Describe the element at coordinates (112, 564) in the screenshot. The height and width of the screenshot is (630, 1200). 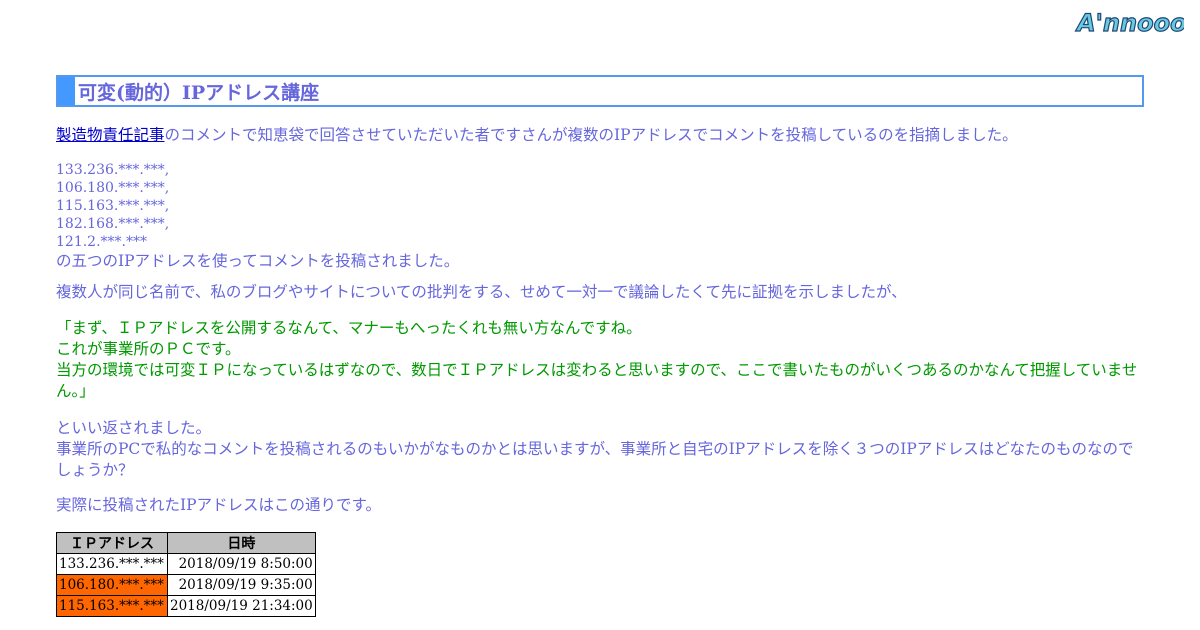
I see `ip-cell: 133.236.***.***` at that location.